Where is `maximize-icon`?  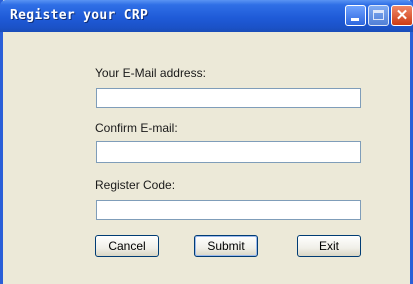
maximize-icon is located at coordinates (378, 15).